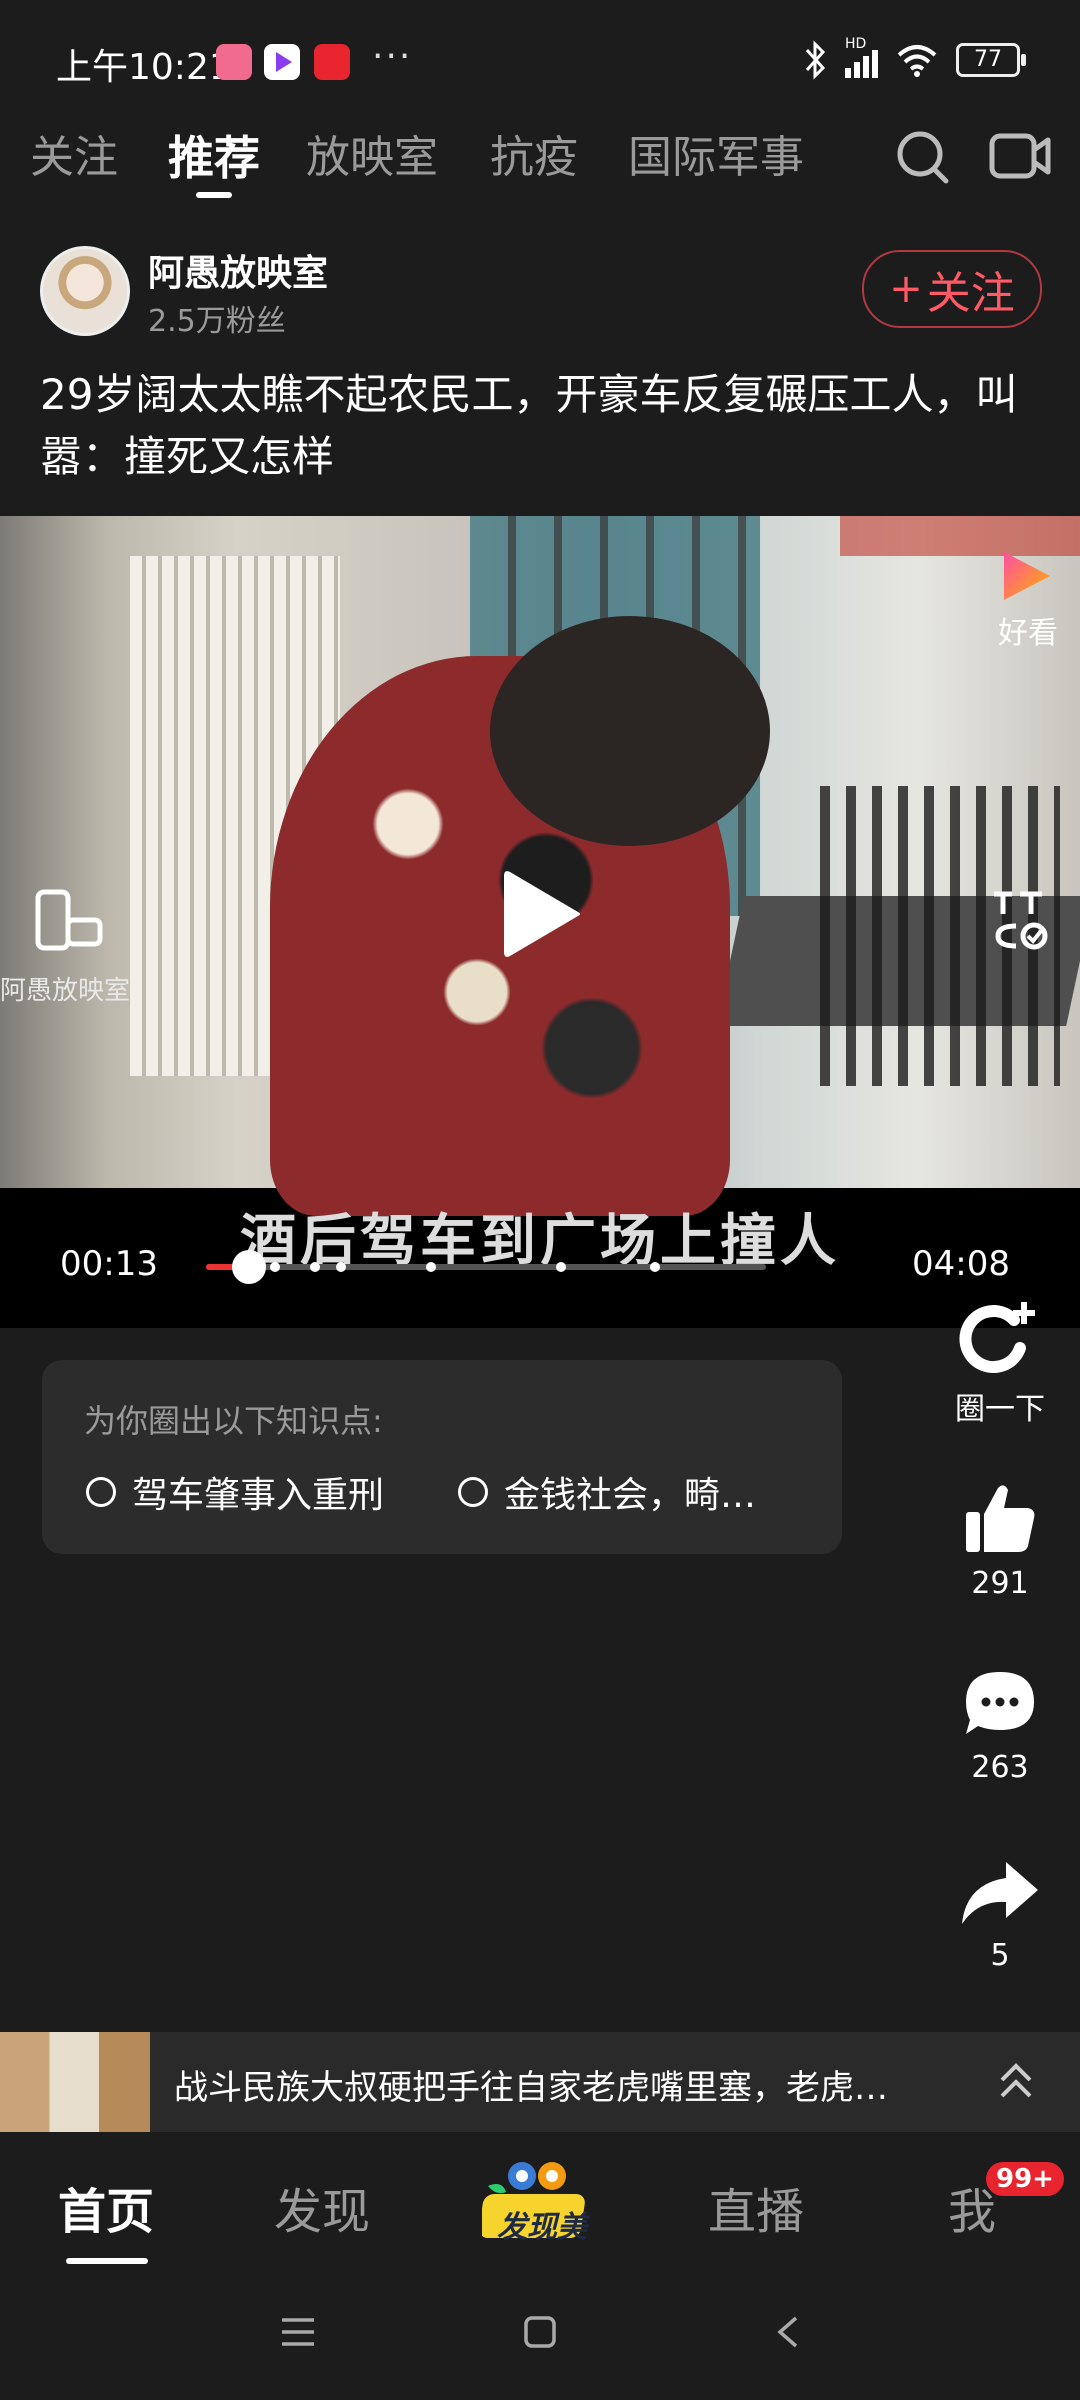 The image size is (1080, 2400). Describe the element at coordinates (1000, 1583) in the screenshot. I see `like-count: 291` at that location.